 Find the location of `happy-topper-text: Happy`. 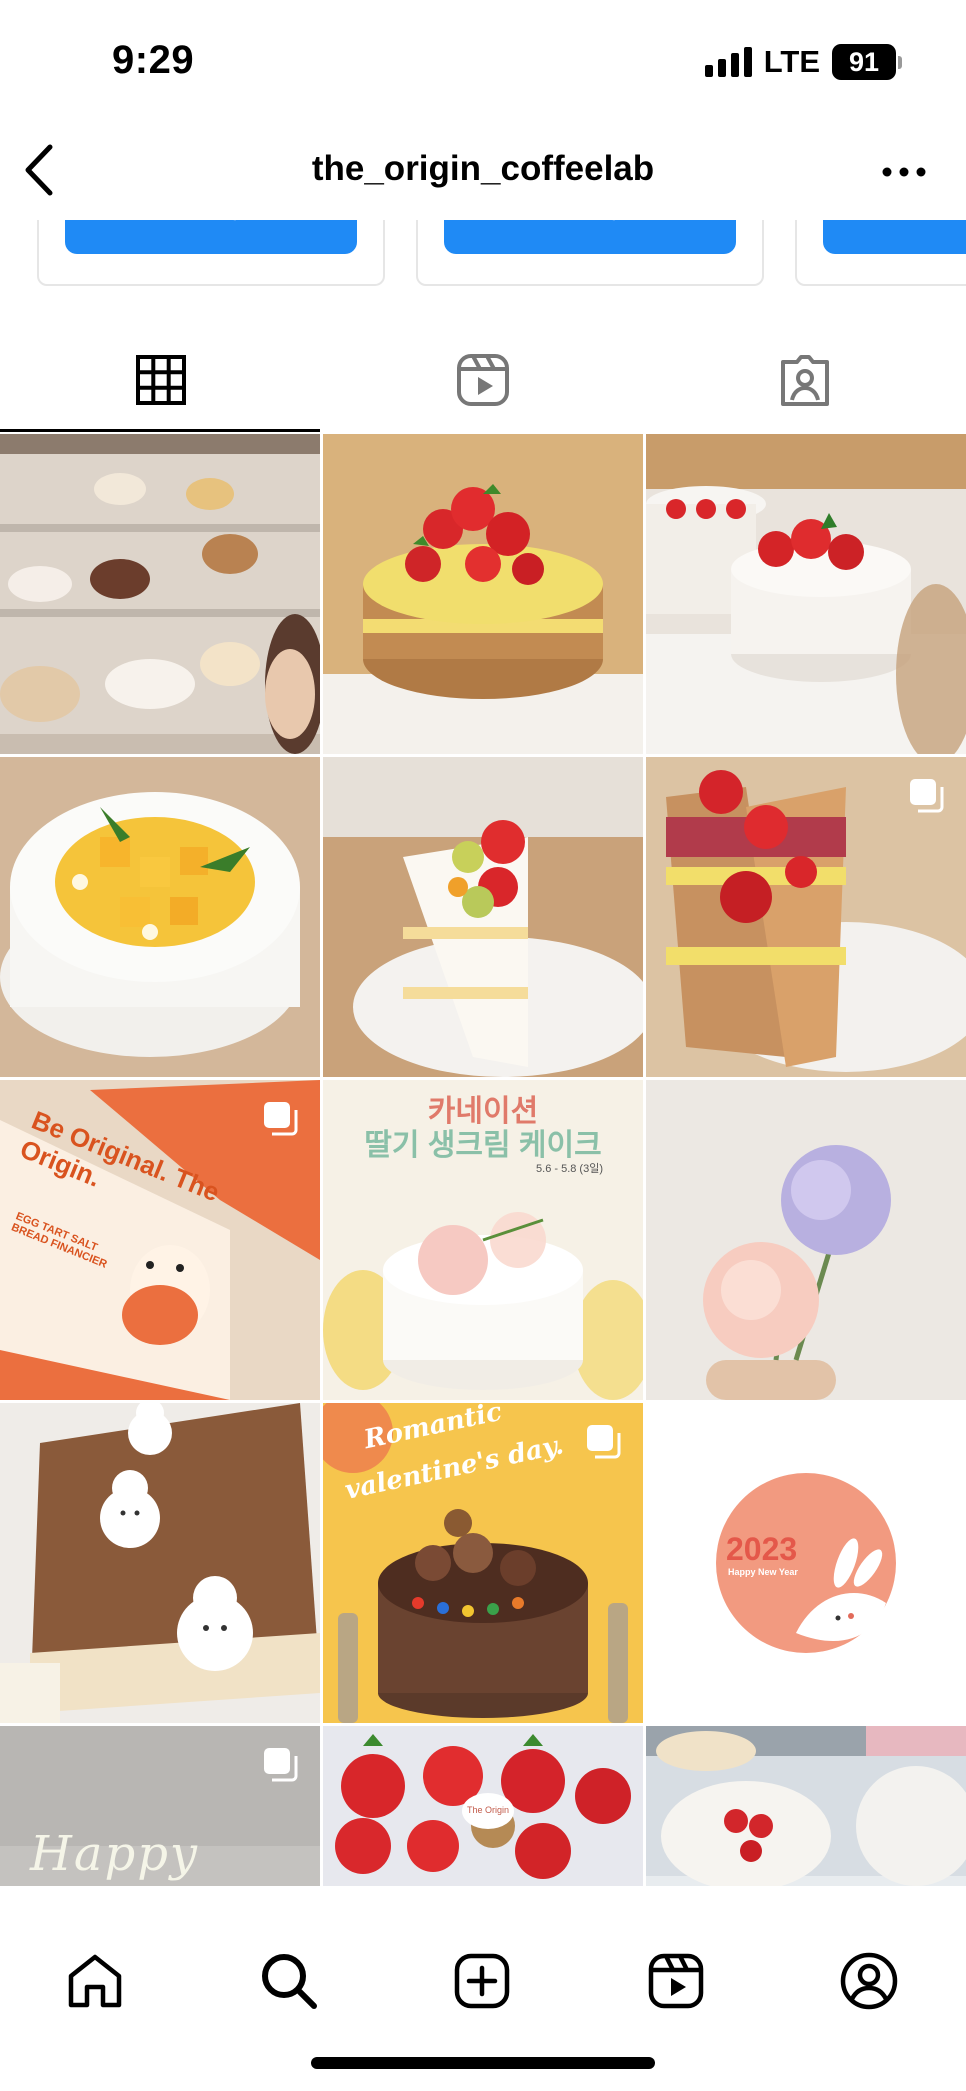

happy-topper-text: Happy is located at coordinates (115, 1854).